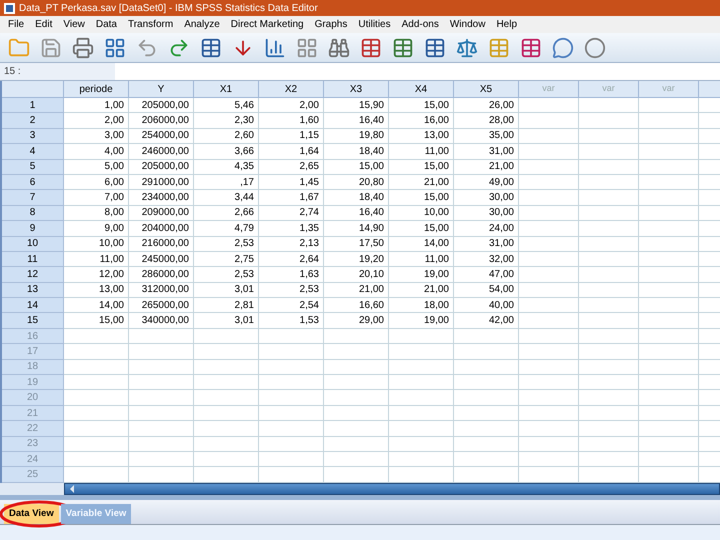 The image size is (720, 540). What do you see at coordinates (33, 198) in the screenshot?
I see `row-number: 7` at bounding box center [33, 198].